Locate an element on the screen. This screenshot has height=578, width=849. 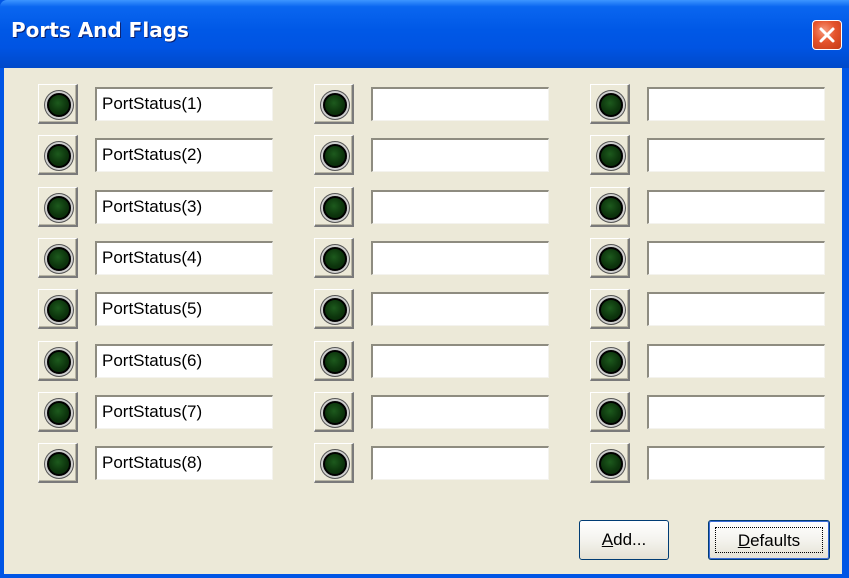
title-bar: Ports And Flags is located at coordinates (424, 34).